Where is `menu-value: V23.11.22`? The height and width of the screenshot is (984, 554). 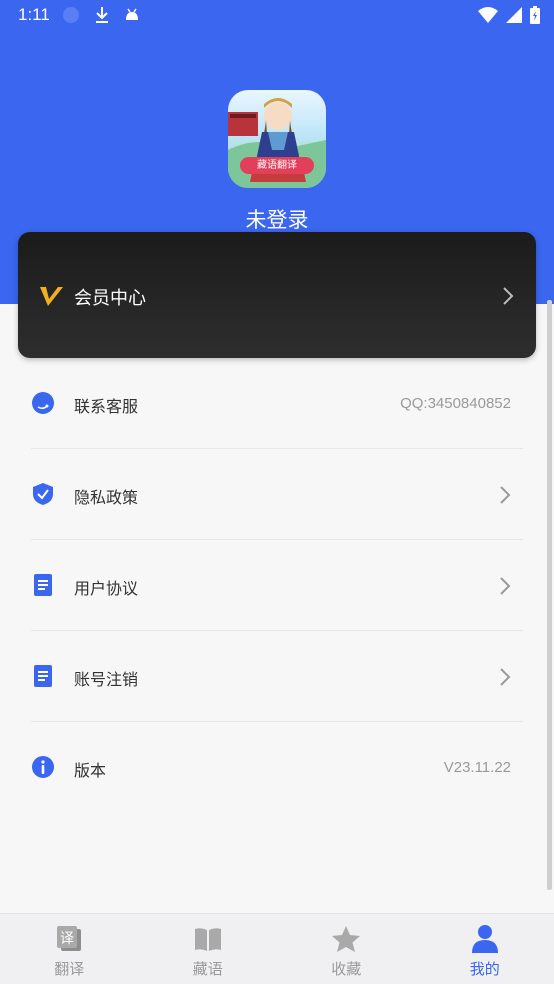
menu-value: V23.11.22 is located at coordinates (477, 767).